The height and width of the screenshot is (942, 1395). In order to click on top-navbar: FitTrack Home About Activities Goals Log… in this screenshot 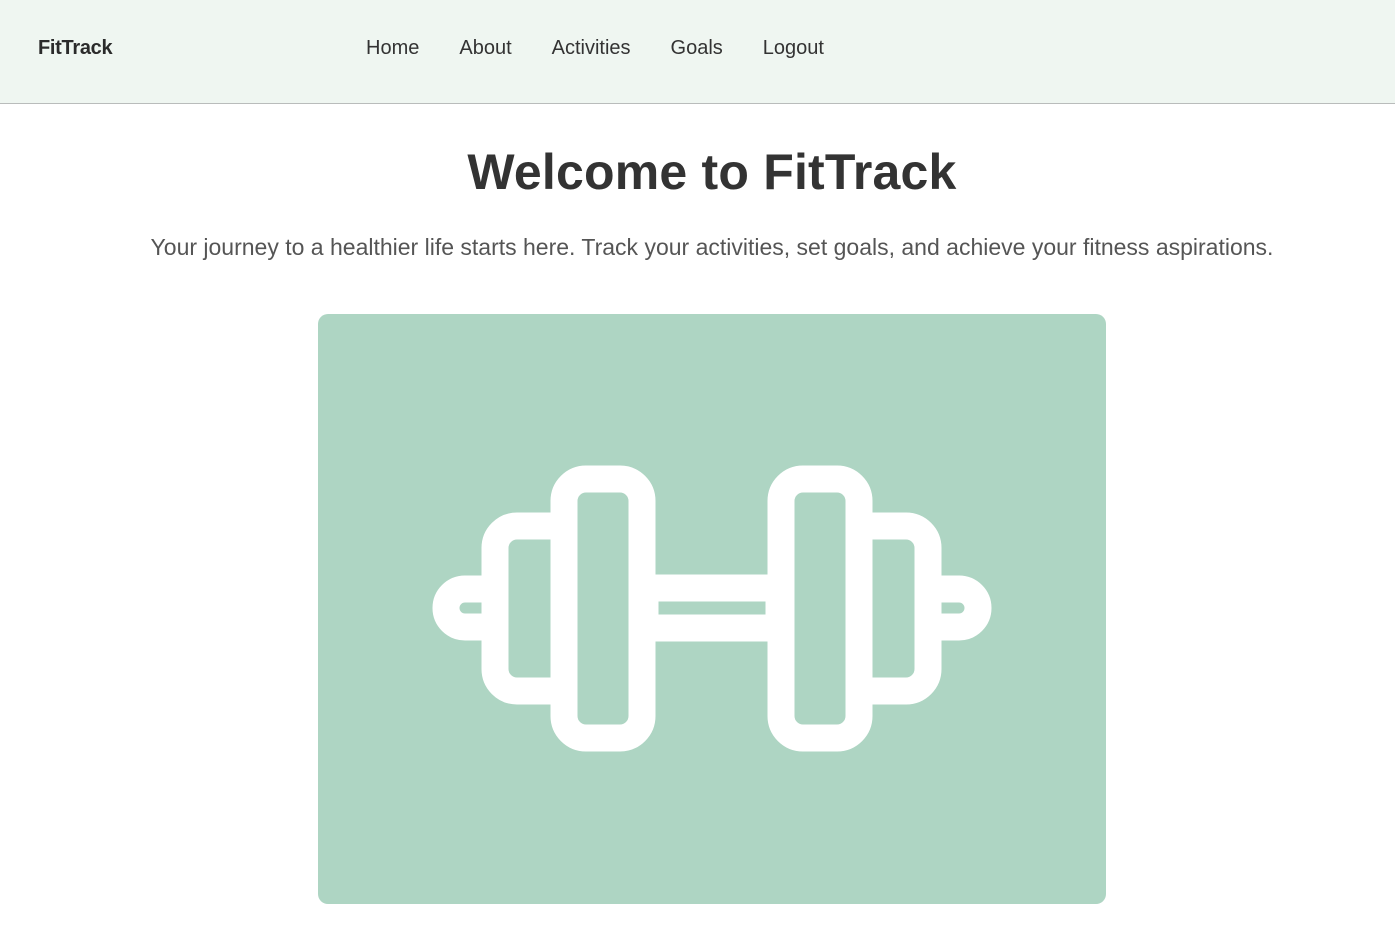, I will do `click(697, 52)`.